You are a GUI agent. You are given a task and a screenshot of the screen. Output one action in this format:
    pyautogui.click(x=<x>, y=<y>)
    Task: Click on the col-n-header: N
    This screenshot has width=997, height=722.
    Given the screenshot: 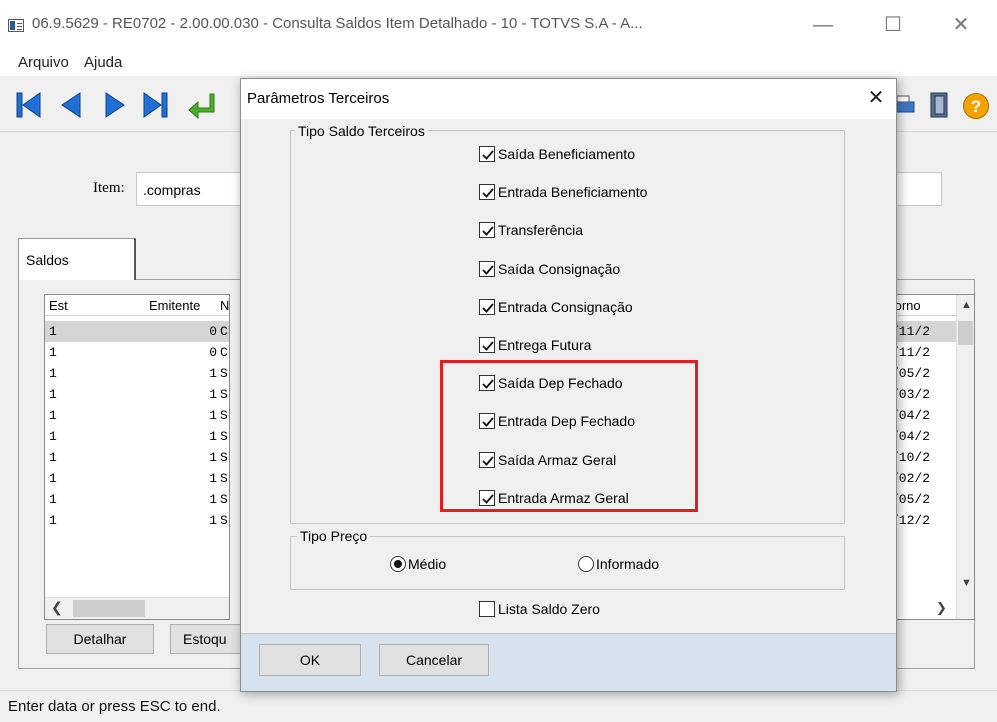 What is the action you would take?
    pyautogui.click(x=224, y=305)
    